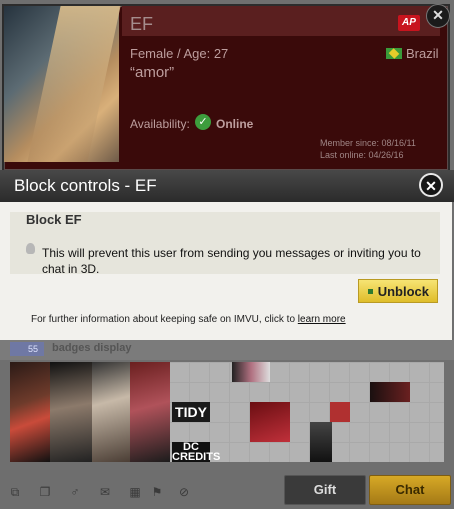 This screenshot has height=509, width=454. Describe the element at coordinates (281, 21) in the screenshot. I see `name-bar` at that location.